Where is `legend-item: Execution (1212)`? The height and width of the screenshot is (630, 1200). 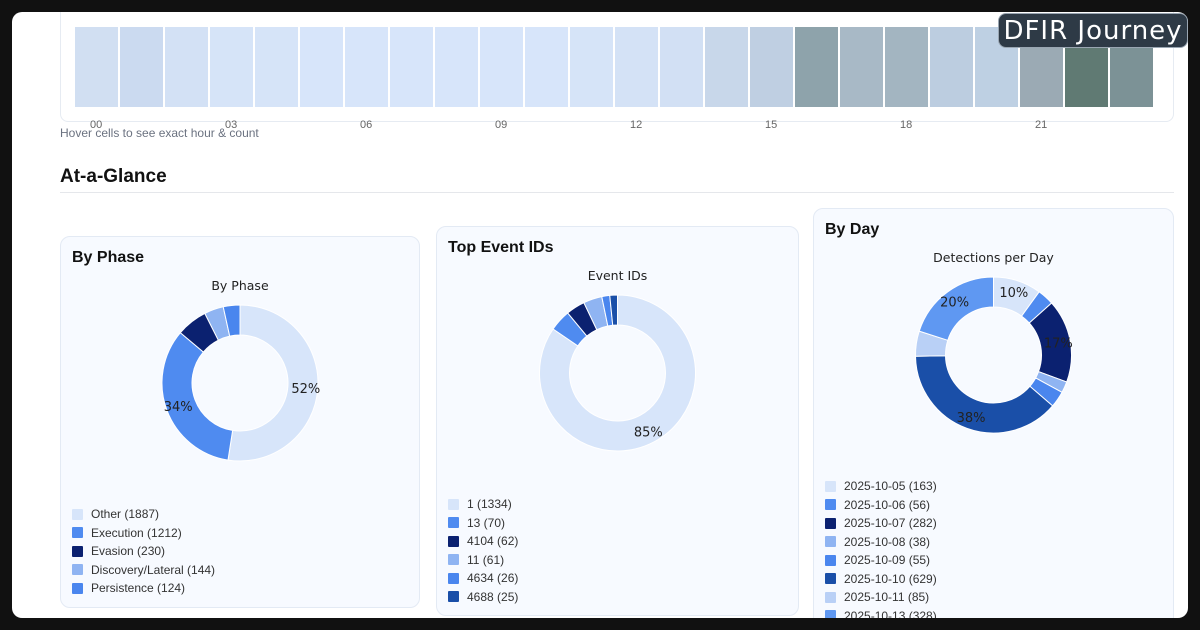
legend-item: Execution (1212) is located at coordinates (143, 533).